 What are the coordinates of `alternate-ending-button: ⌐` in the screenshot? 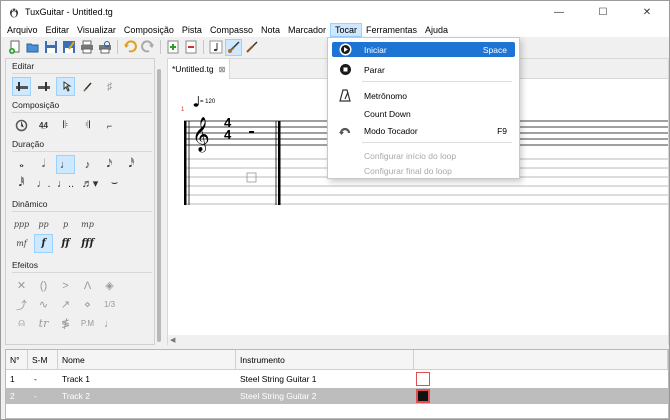 It's located at (109, 125).